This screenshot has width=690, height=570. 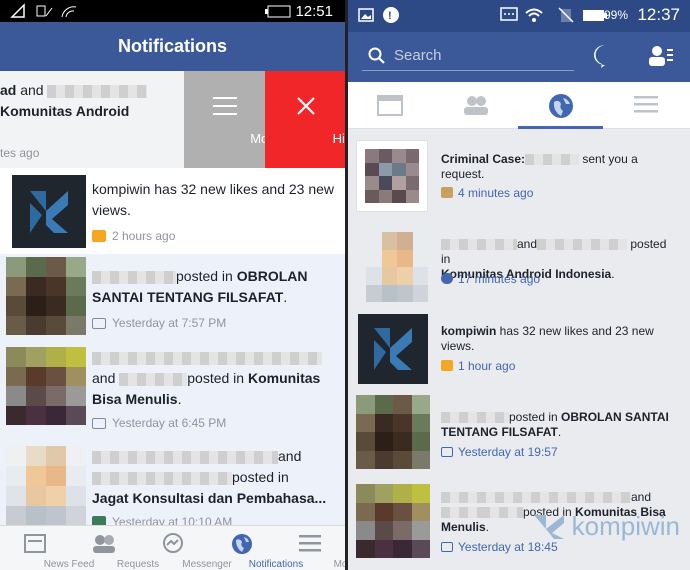 I want to click on search-bar: Search, so click(x=519, y=57).